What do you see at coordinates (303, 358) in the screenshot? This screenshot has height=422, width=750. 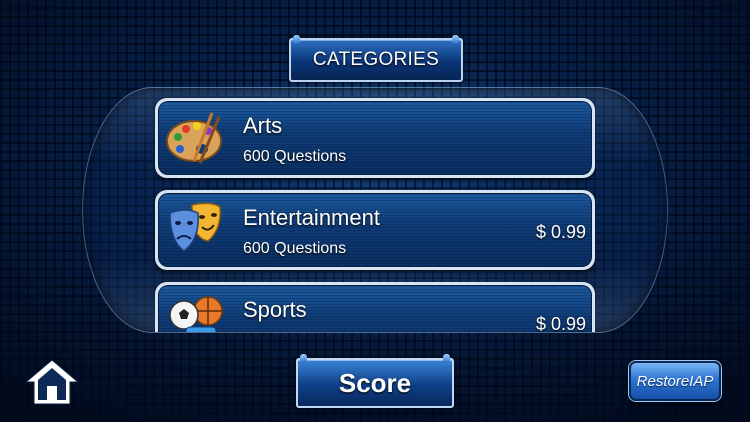 I see `score-pin-left` at bounding box center [303, 358].